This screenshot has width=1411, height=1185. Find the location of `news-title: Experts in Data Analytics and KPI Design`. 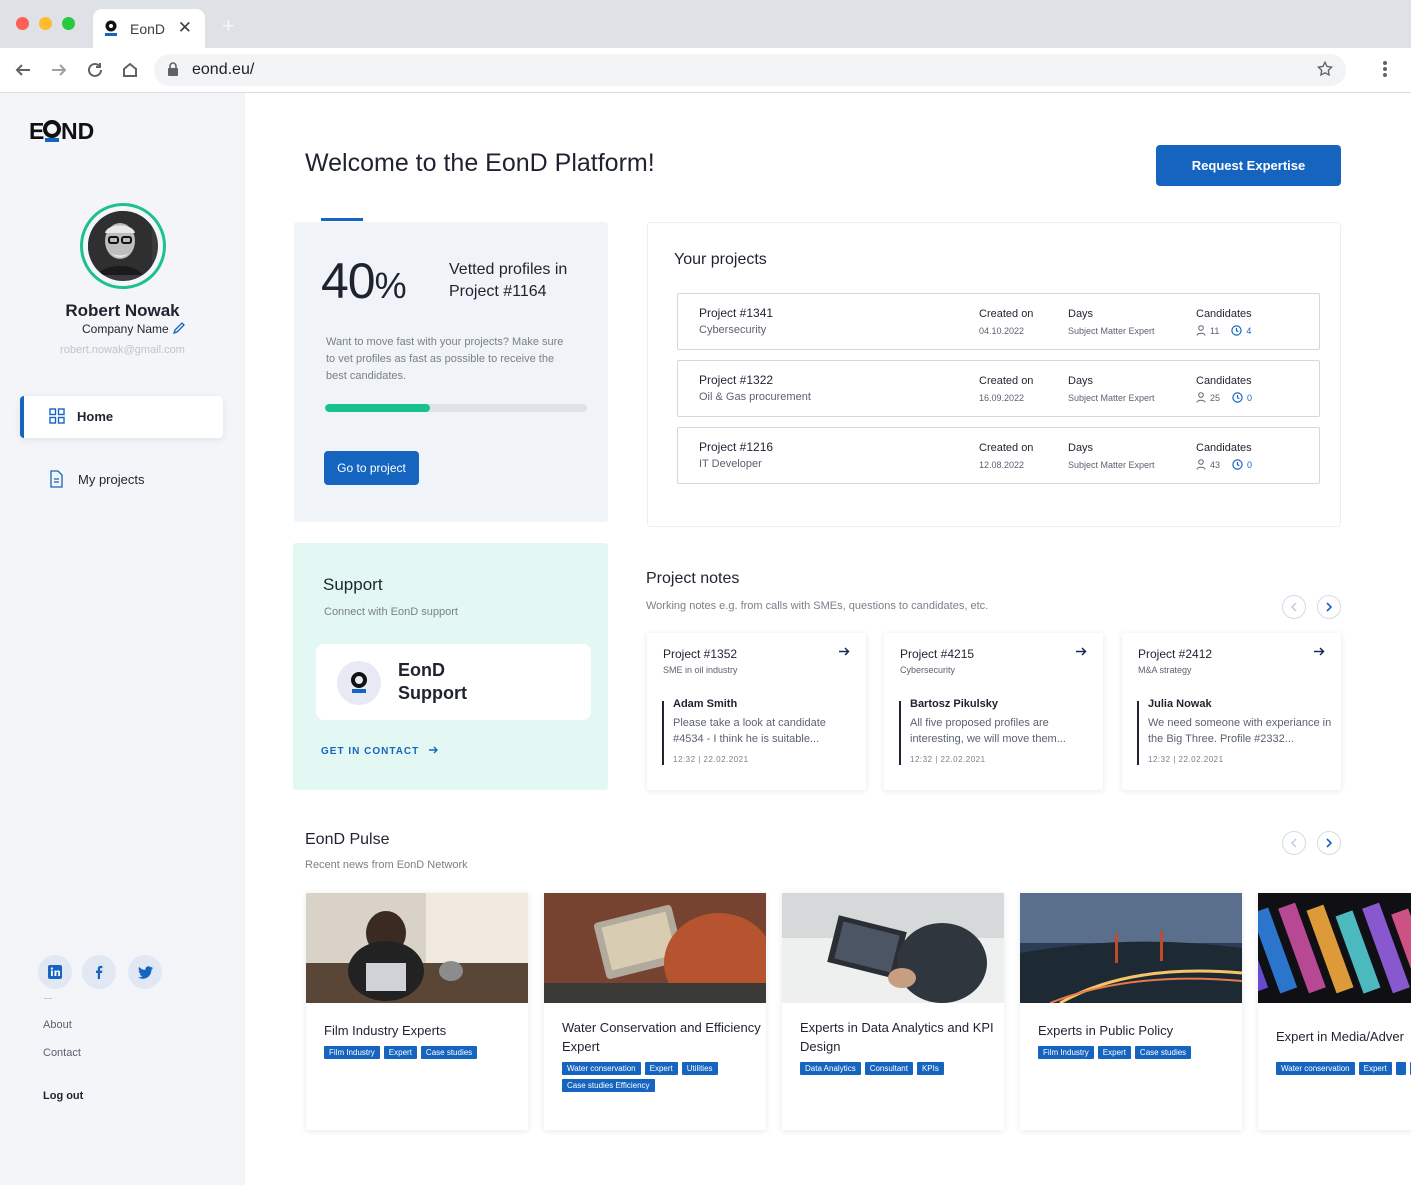

news-title: Experts in Data Analytics and KPI Design is located at coordinates (897, 1037).